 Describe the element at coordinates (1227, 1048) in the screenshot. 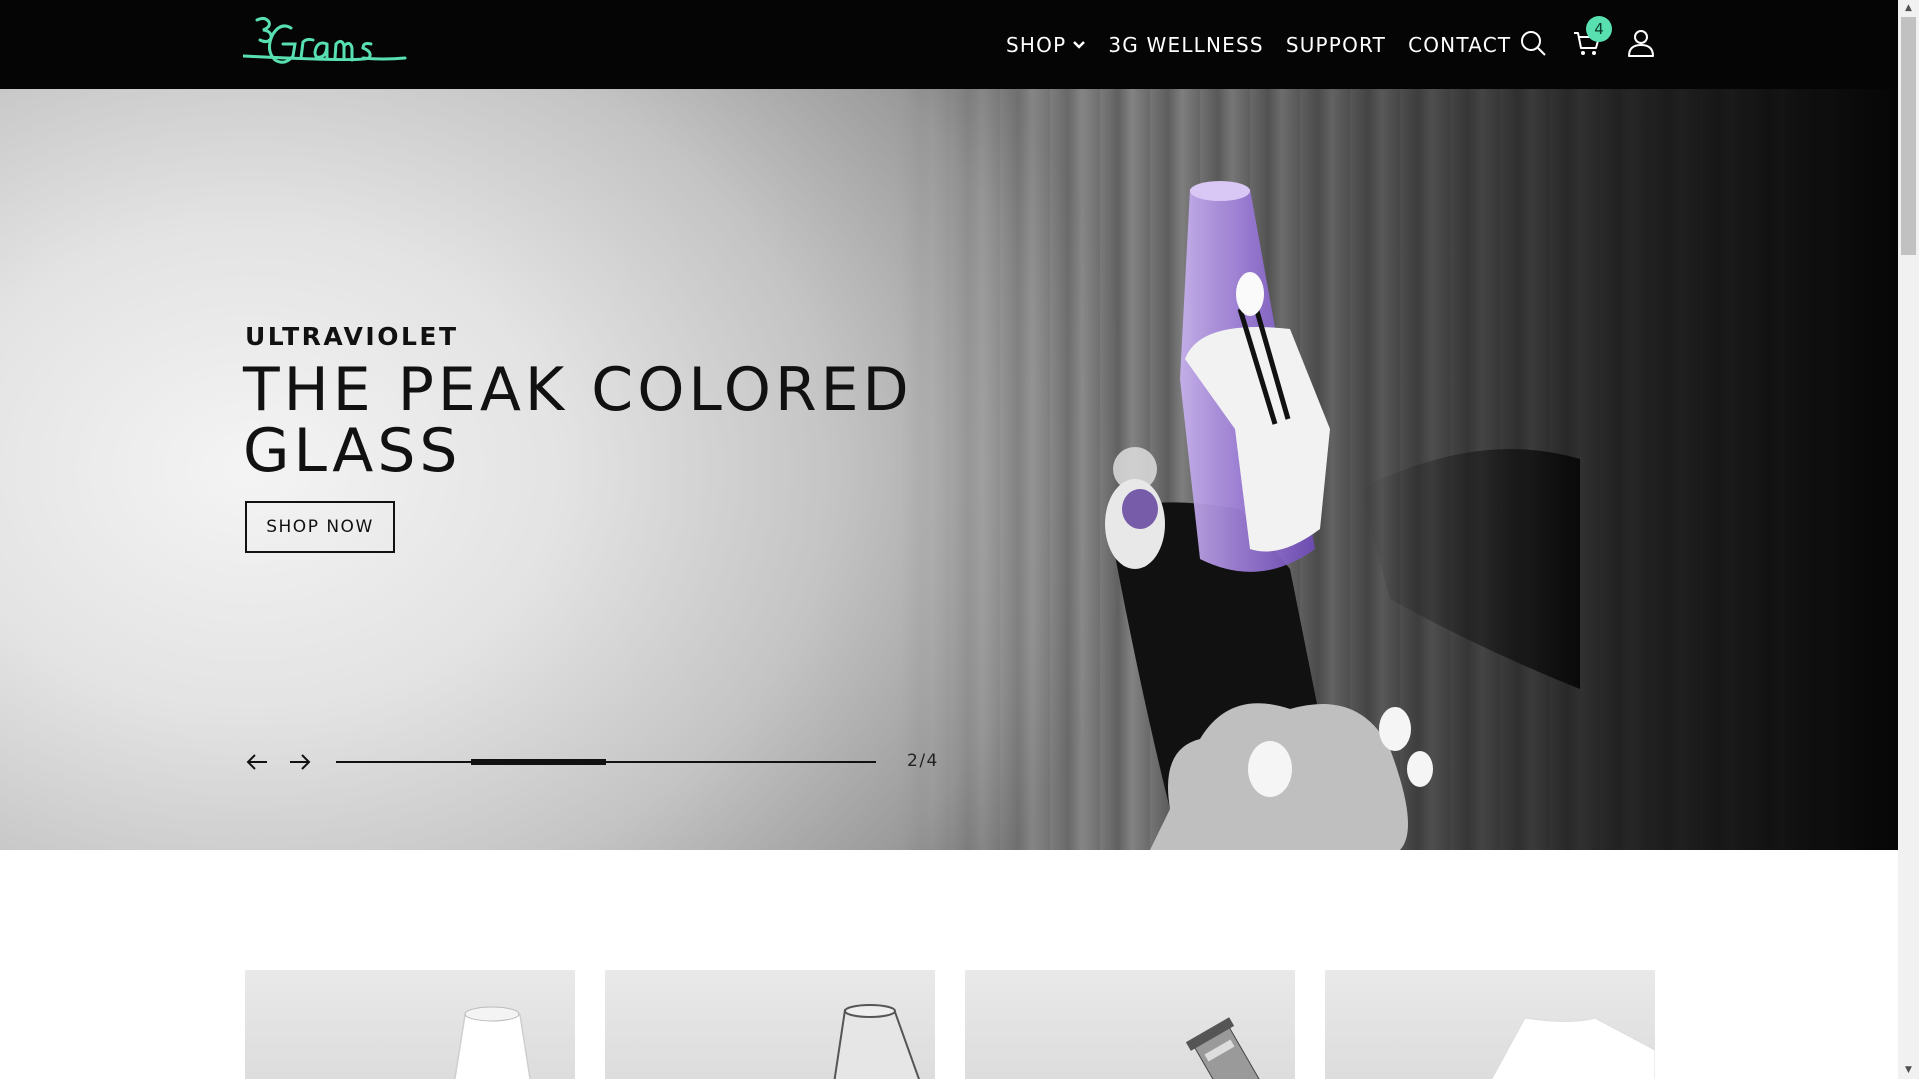

I see `atomizer-image` at that location.